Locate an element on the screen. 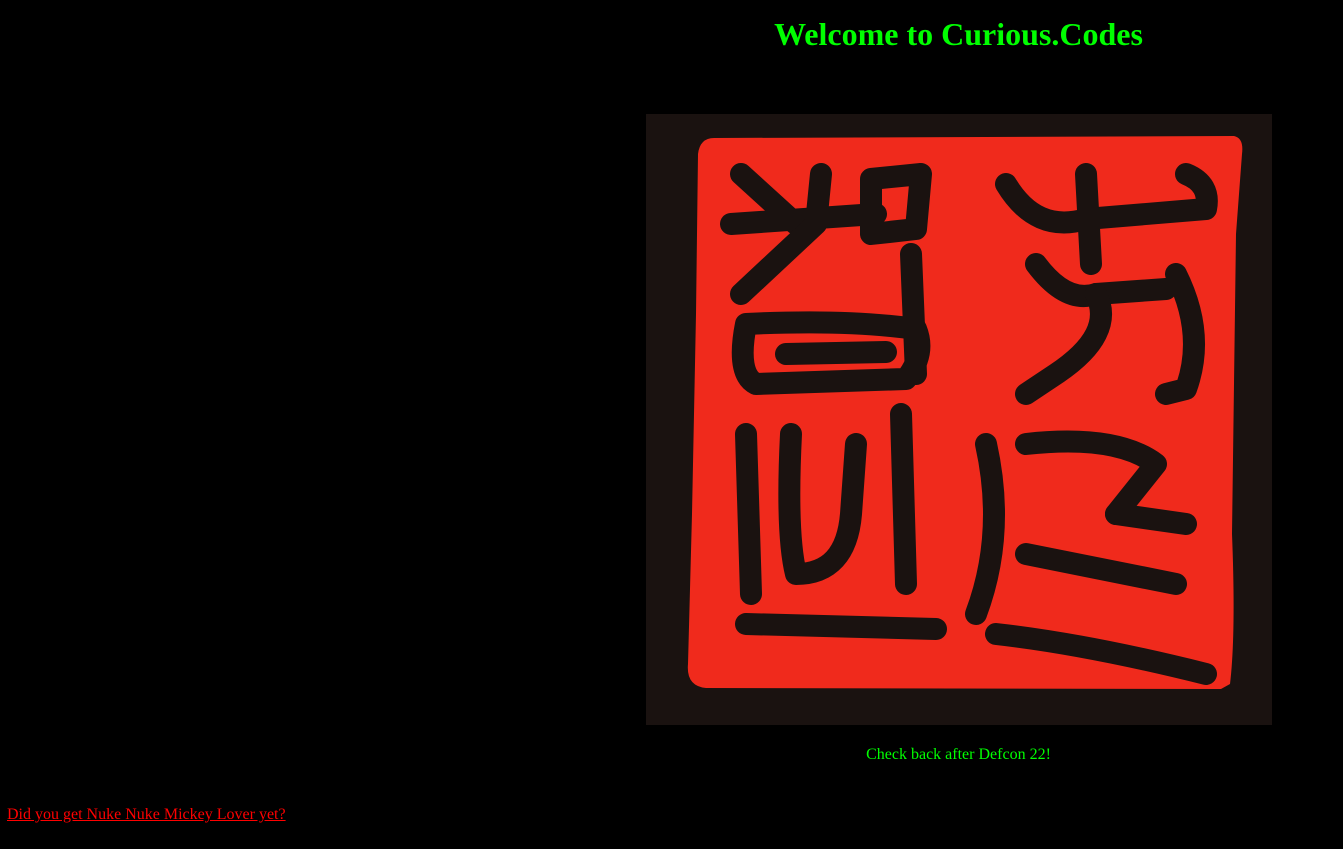 The image size is (1343, 849). status-caption: Check back after Defcon 22! is located at coordinates (958, 754).